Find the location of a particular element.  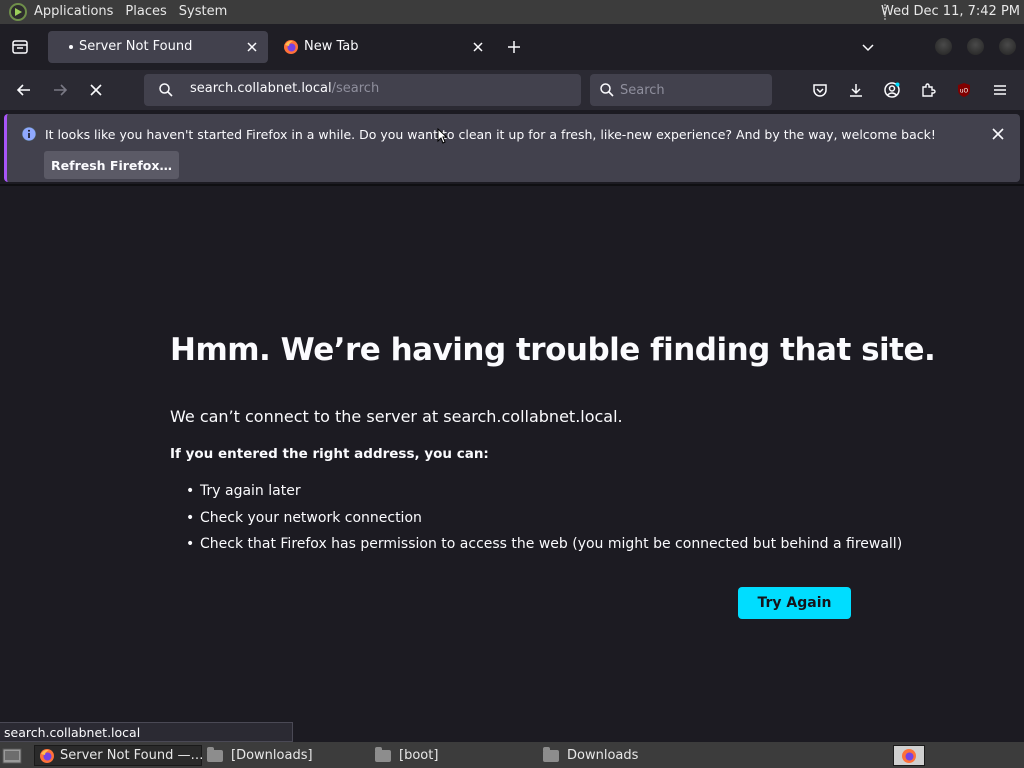

taskbar-item-downloads-bracketed: [Downloads] is located at coordinates (287, 755).